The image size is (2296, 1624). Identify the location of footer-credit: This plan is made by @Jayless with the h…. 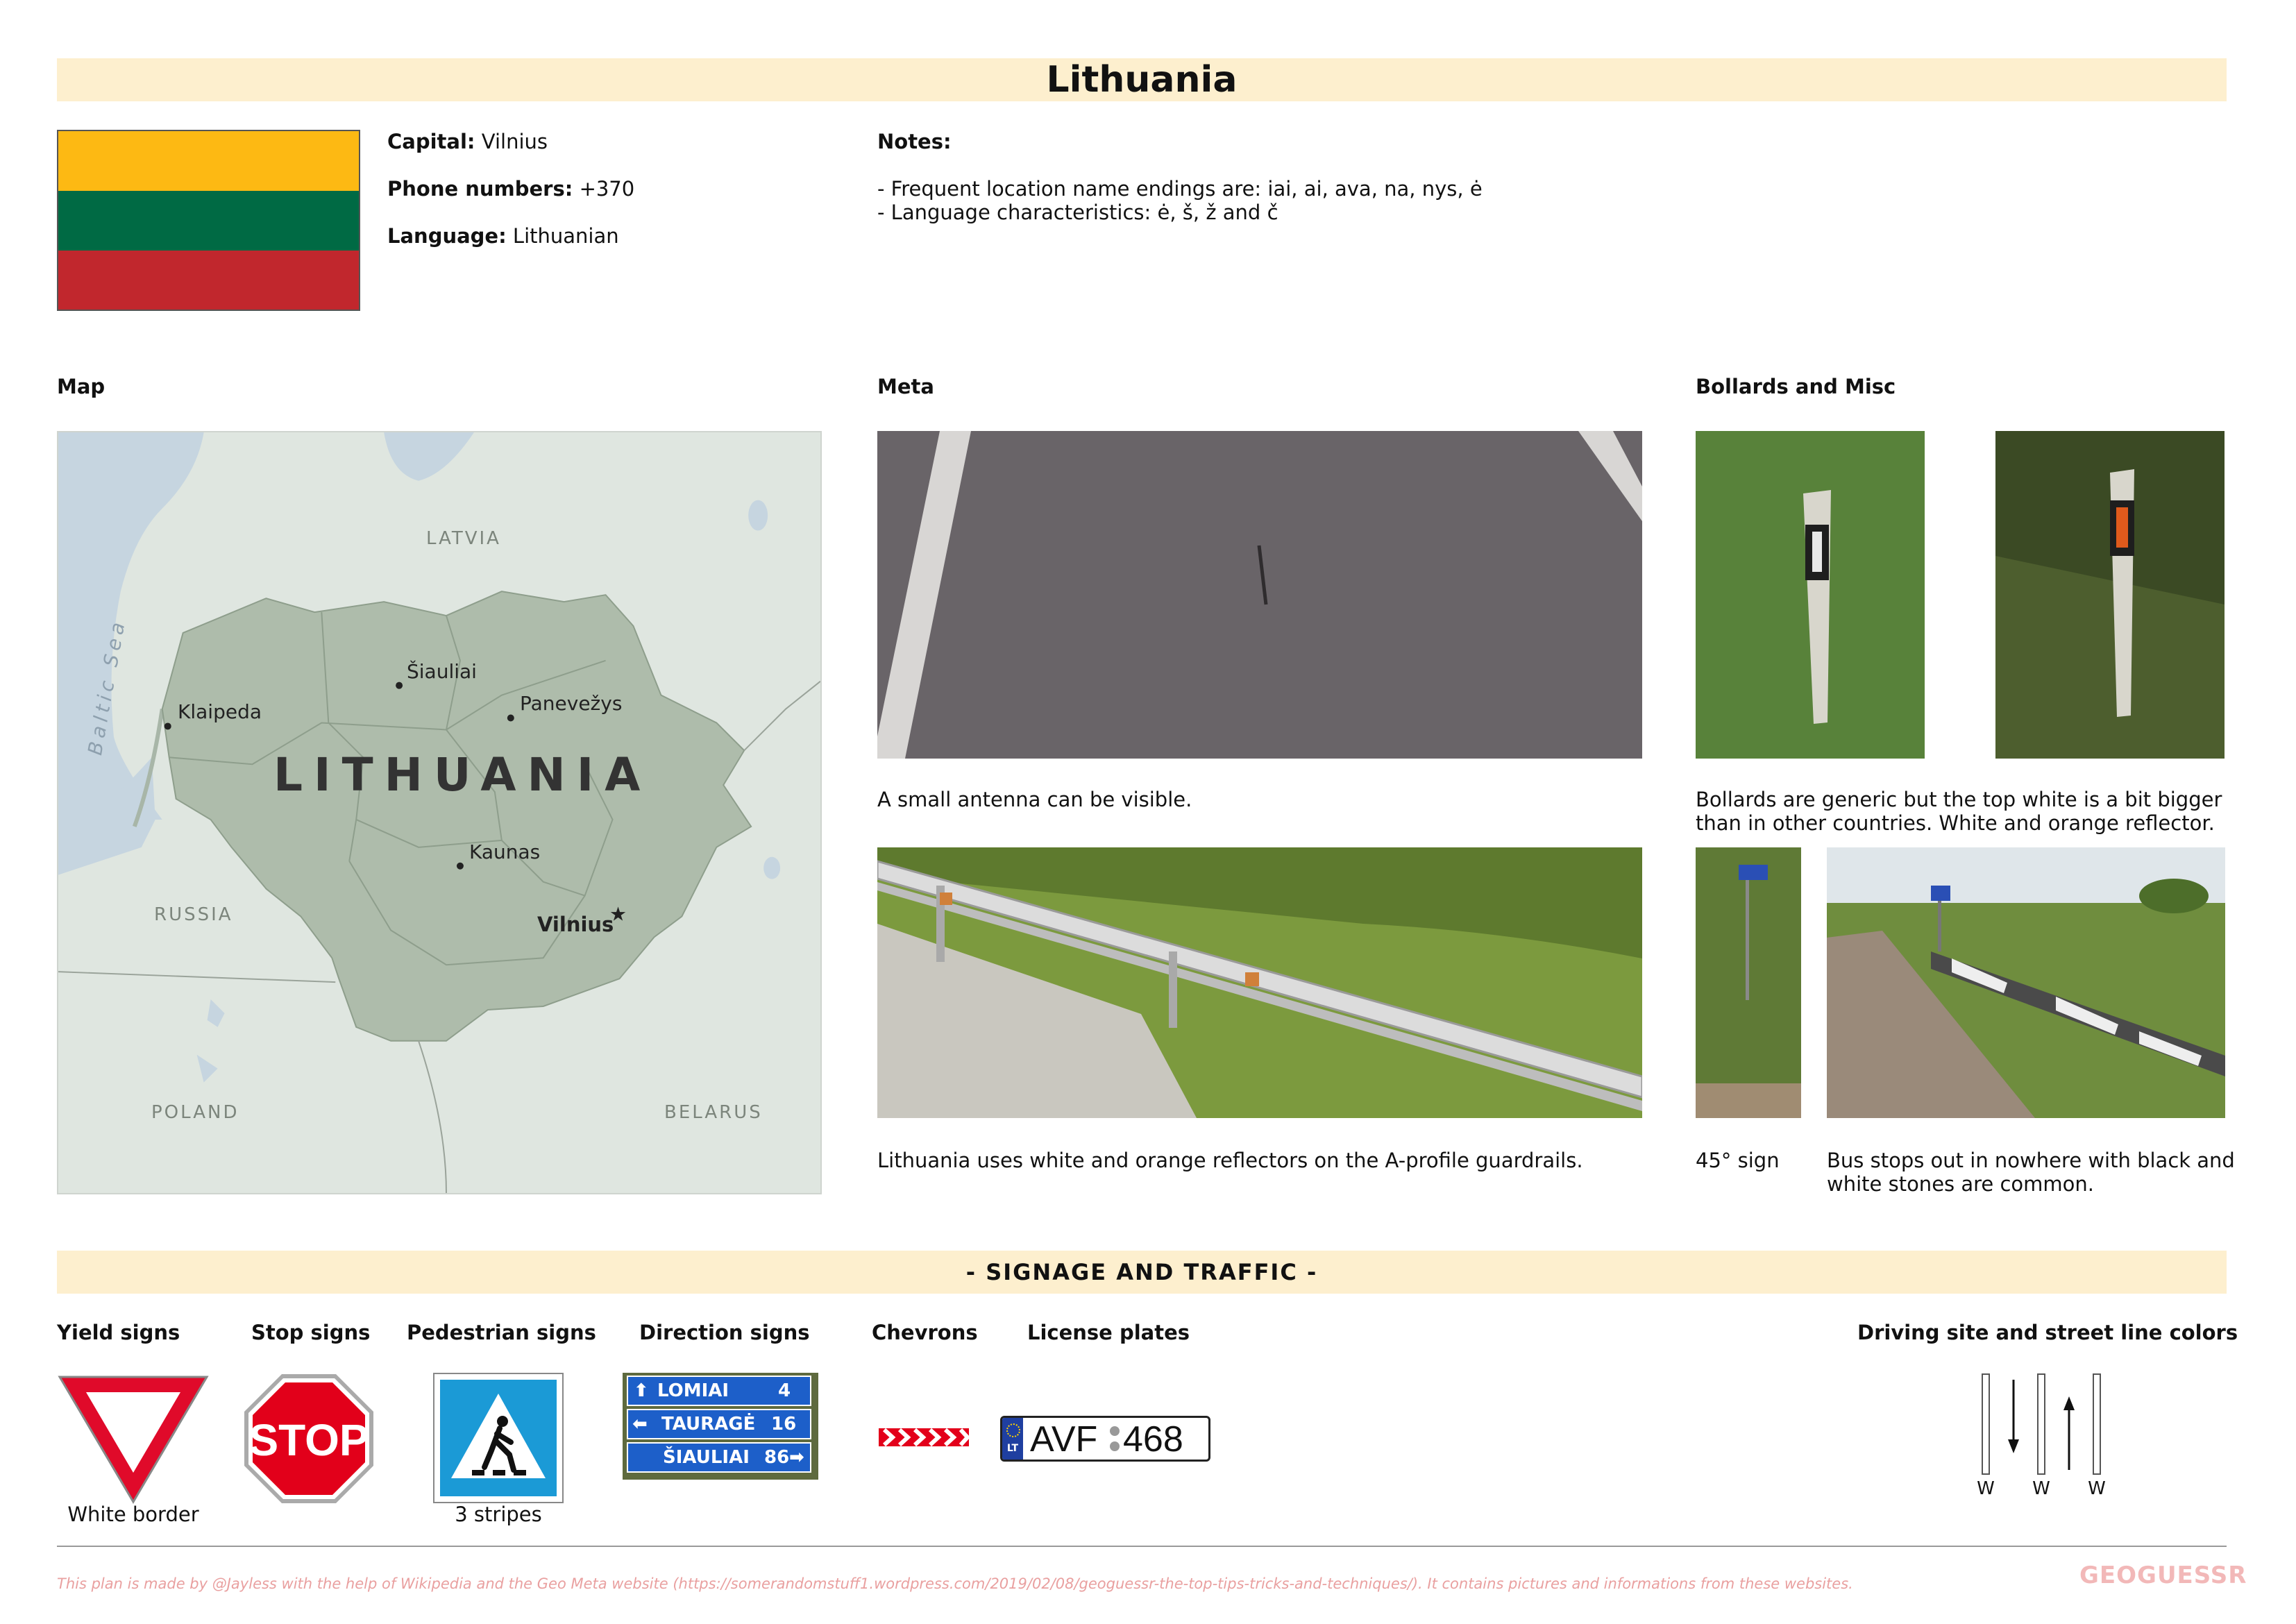
(955, 1583).